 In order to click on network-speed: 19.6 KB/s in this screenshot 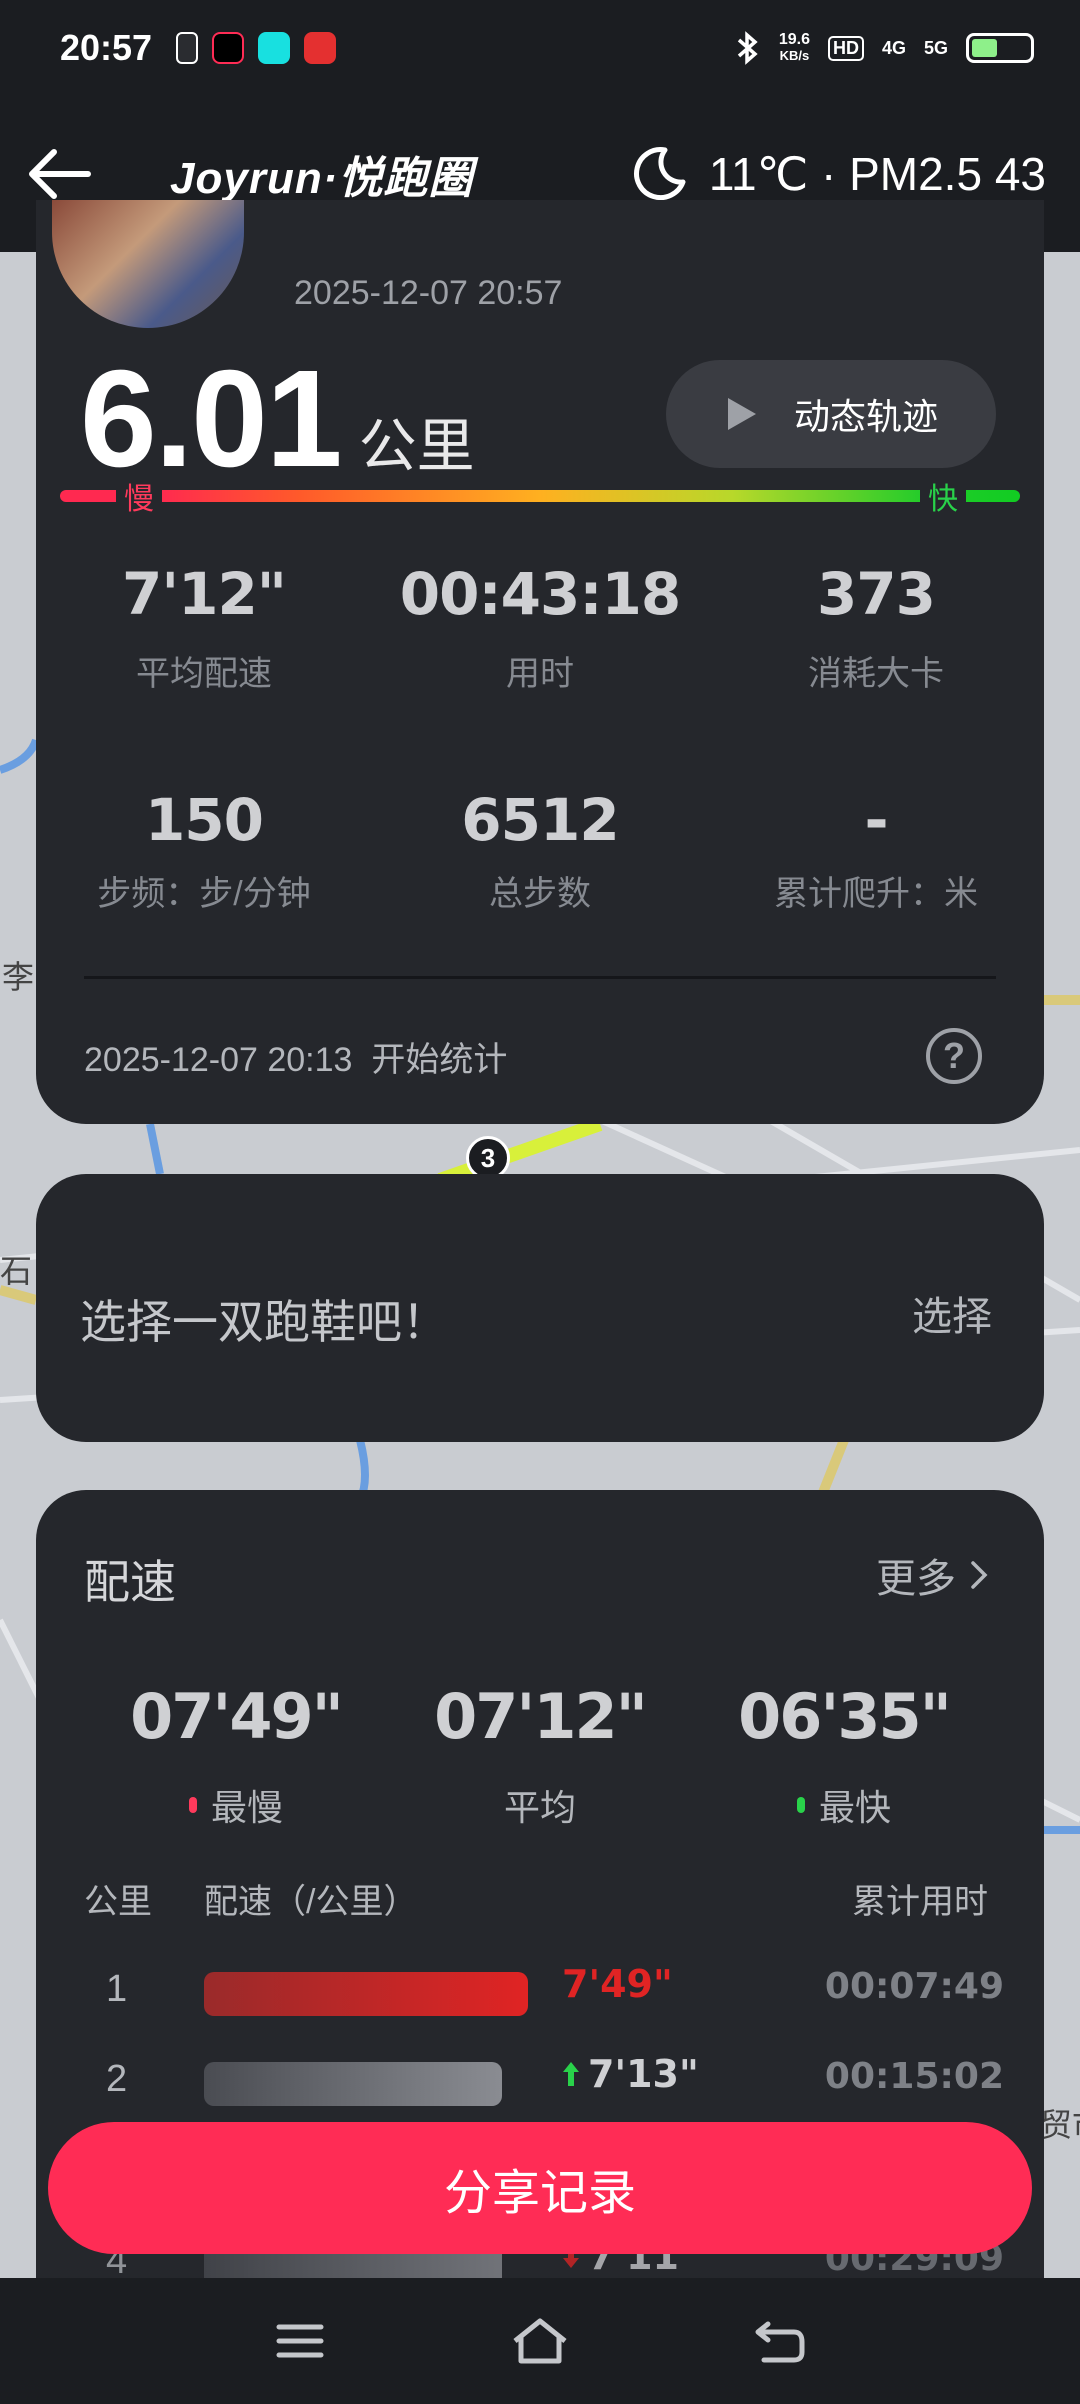, I will do `click(794, 47)`.